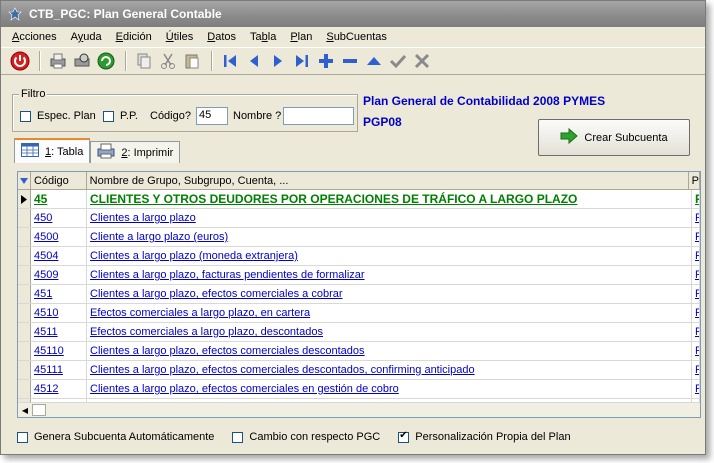 Image resolution: width=714 pixels, height=463 pixels. Describe the element at coordinates (39, 410) in the screenshot. I see `scroll-thumb` at that location.